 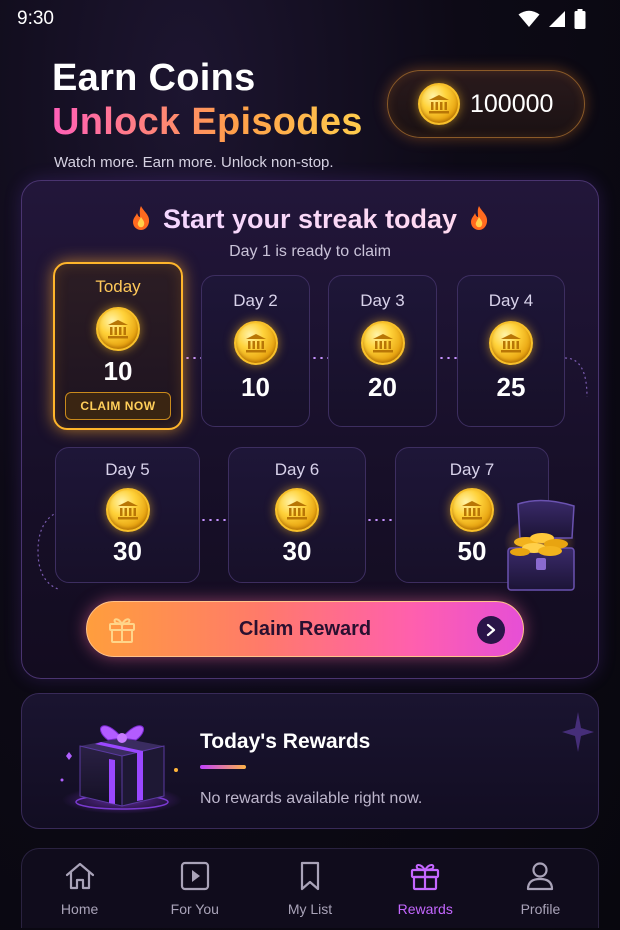 I want to click on day-amount: 50, so click(x=472, y=551).